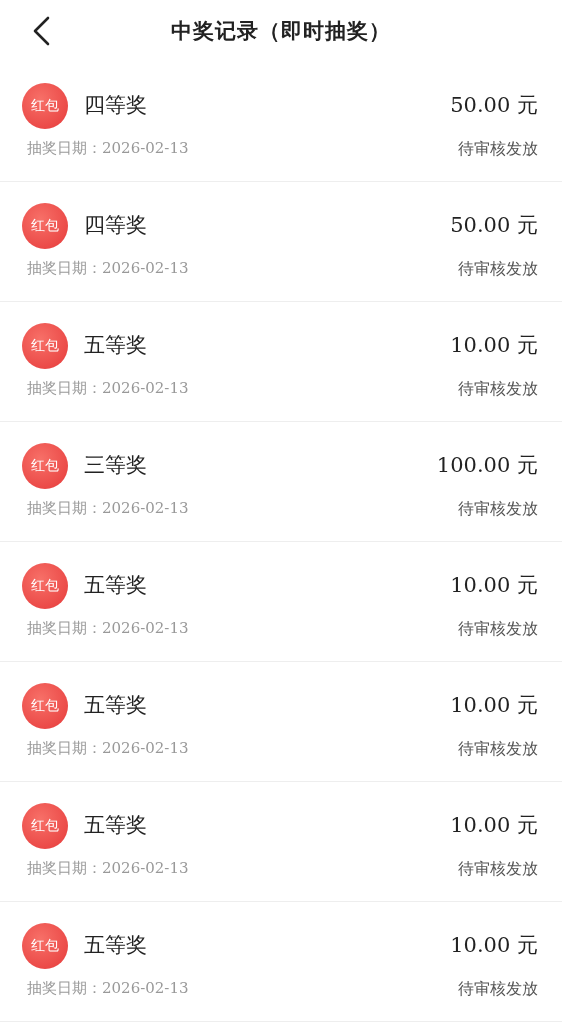 The width and height of the screenshot is (562, 1024). Describe the element at coordinates (487, 465) in the screenshot. I see `prize-amount: 100.00 元` at that location.